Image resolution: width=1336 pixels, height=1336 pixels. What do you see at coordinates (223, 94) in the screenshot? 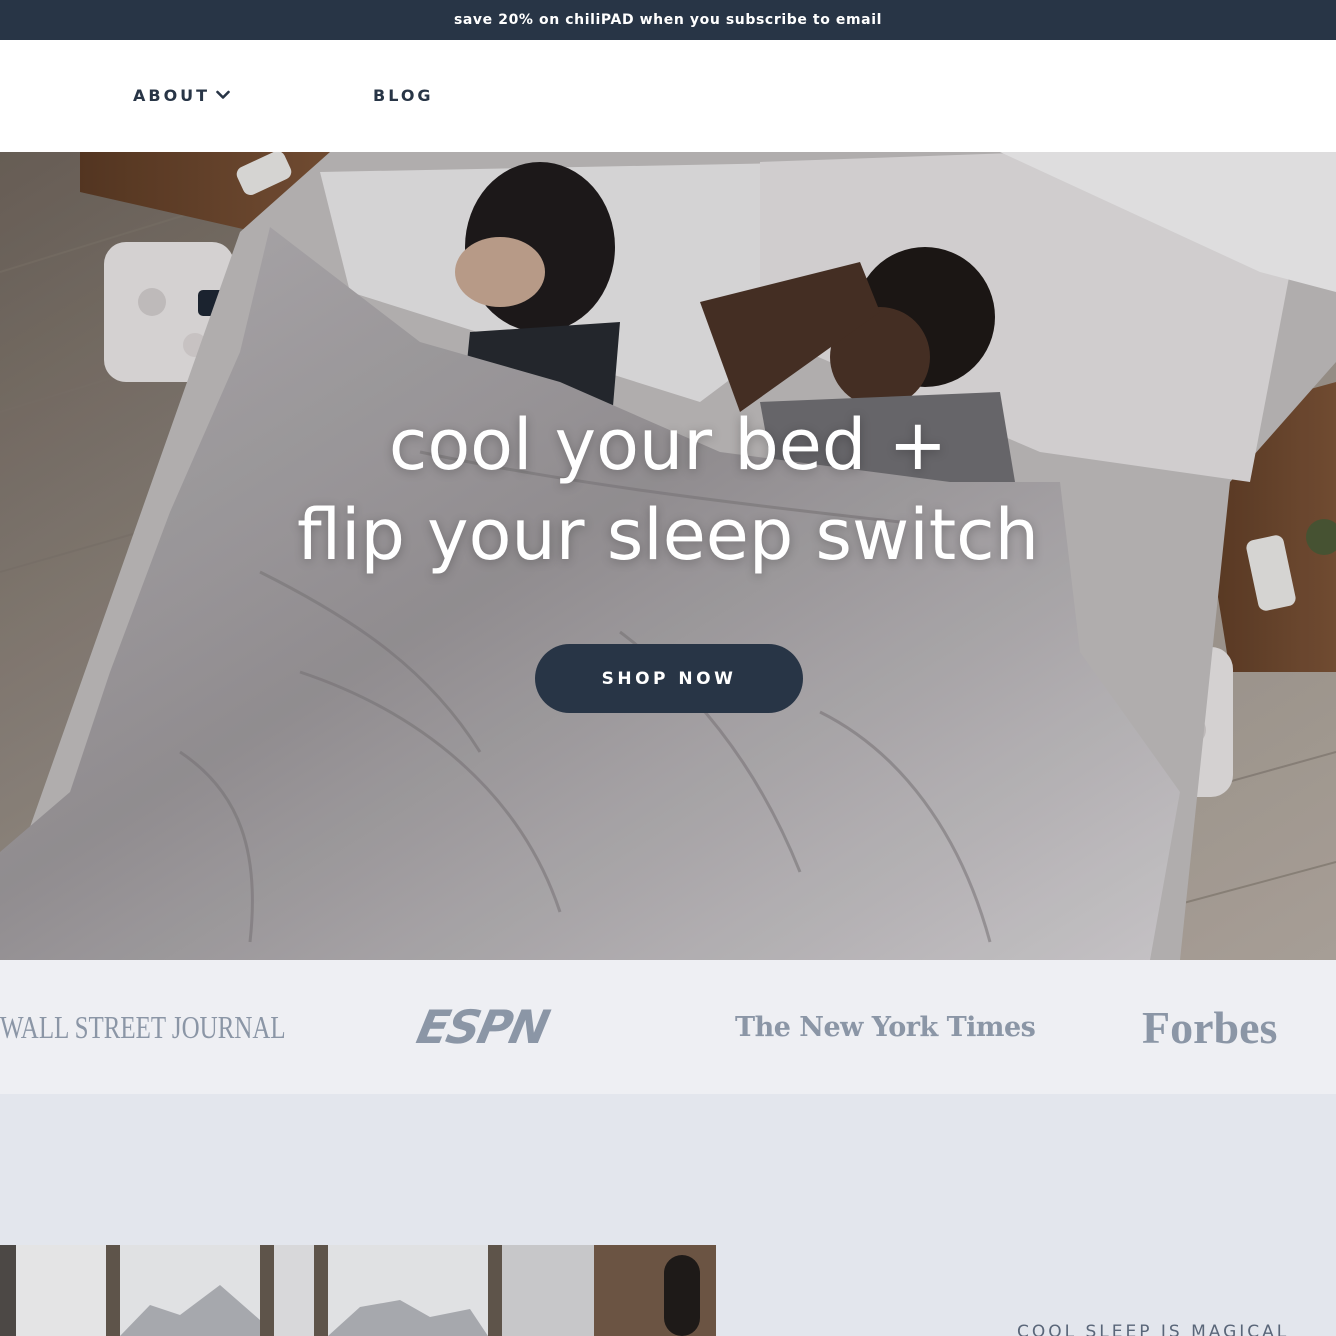
I see `chevron-down-icon` at bounding box center [223, 94].